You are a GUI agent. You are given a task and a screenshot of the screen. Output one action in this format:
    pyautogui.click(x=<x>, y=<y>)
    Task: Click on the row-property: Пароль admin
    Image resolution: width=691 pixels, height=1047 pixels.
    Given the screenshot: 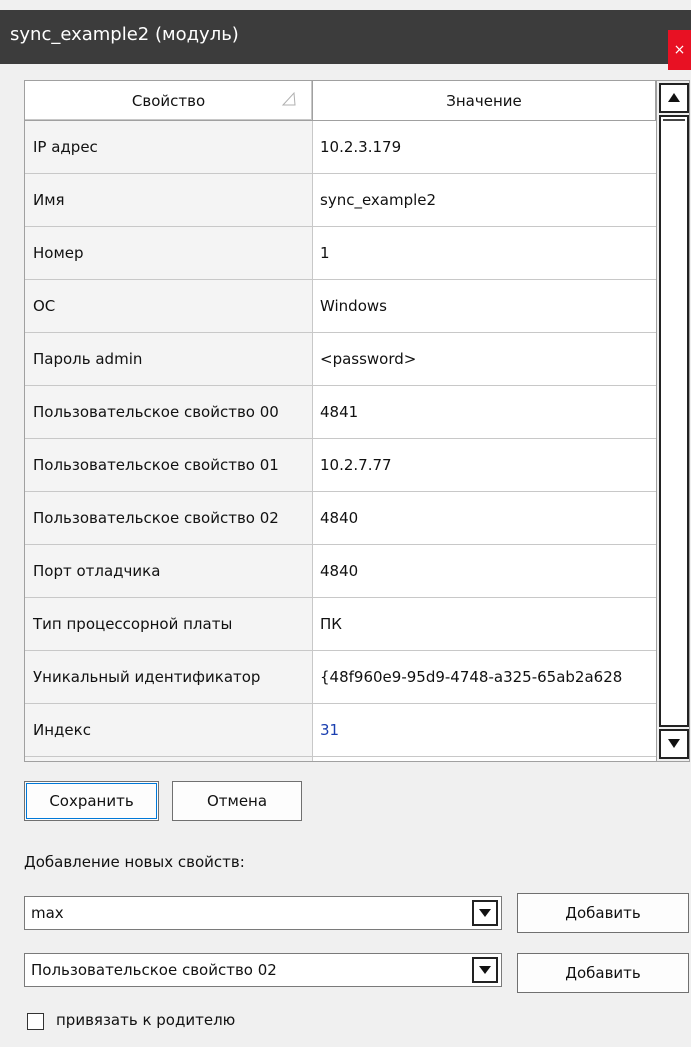 What is the action you would take?
    pyautogui.click(x=169, y=359)
    